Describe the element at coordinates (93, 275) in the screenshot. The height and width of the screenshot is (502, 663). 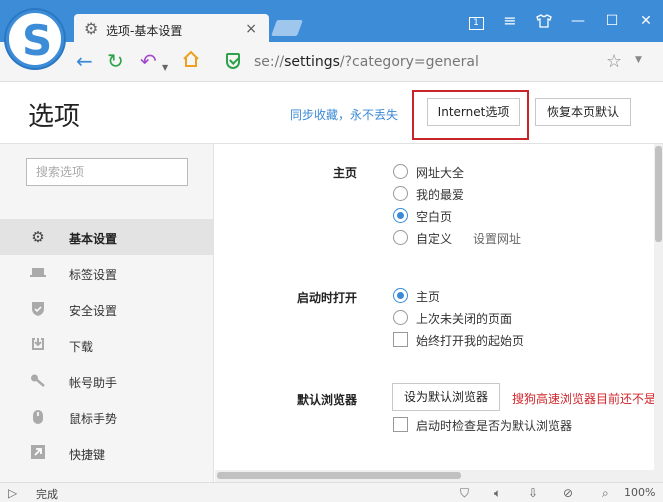
I see `sidebar-item-label: 标签设置` at that location.